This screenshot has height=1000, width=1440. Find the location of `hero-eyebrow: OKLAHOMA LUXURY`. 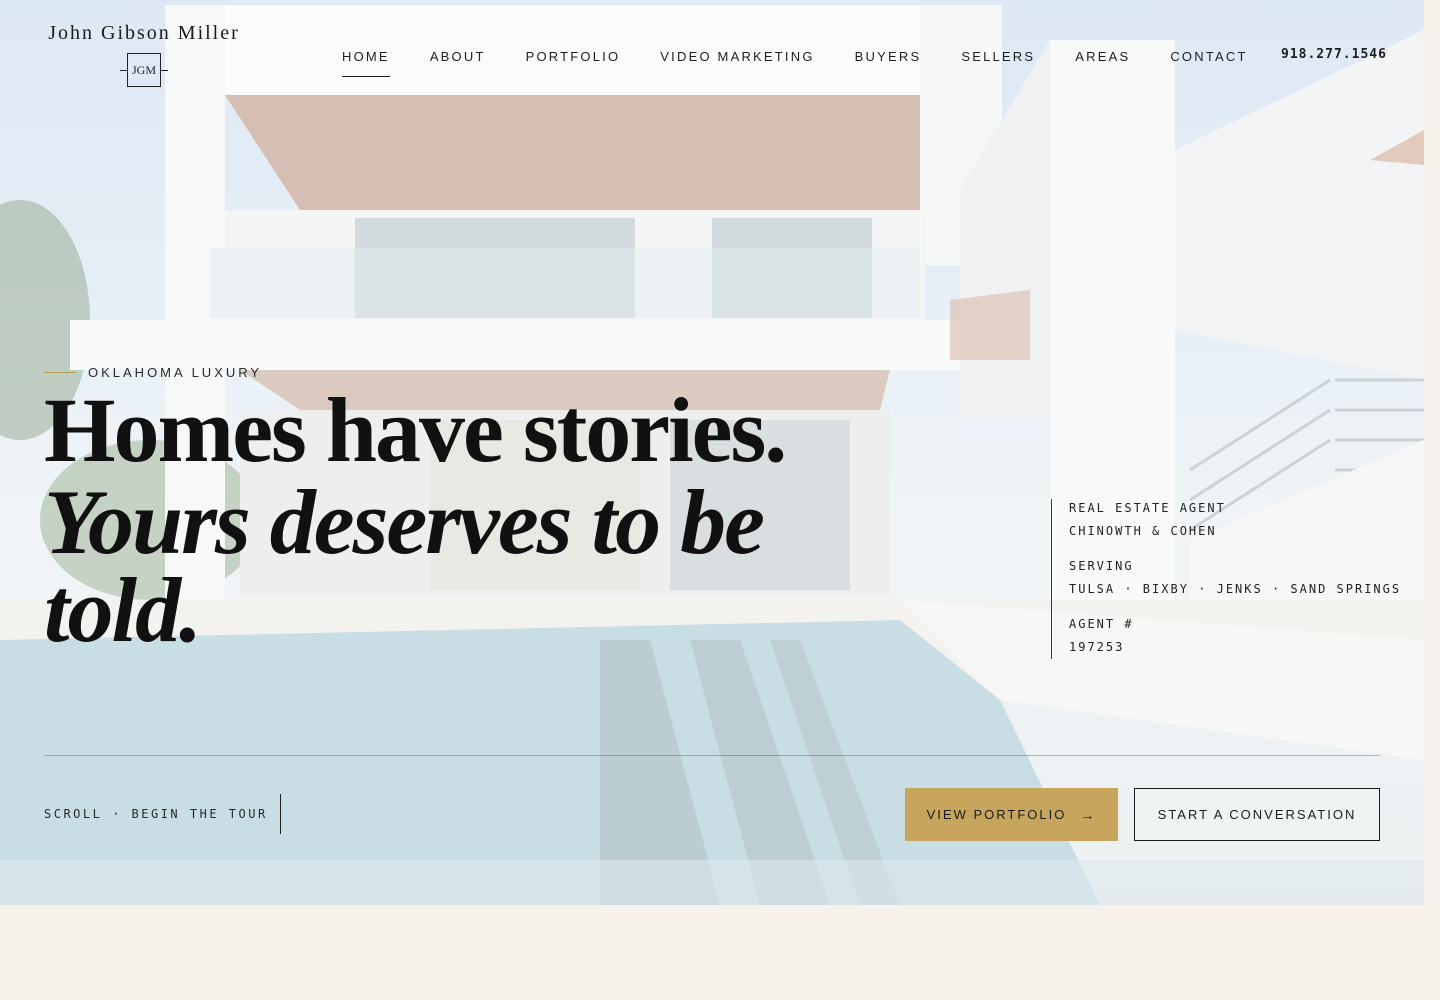

hero-eyebrow: OKLAHOMA LUXURY is located at coordinates (153, 372).